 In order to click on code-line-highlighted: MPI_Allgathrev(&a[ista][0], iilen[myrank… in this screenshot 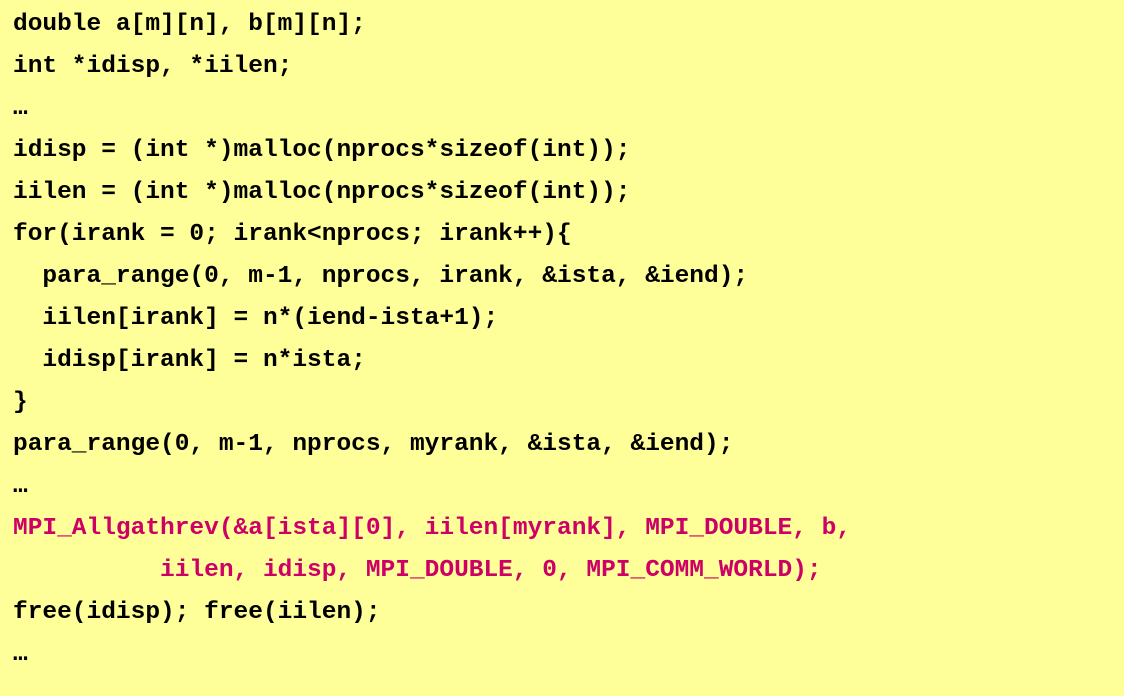, I will do `click(432, 528)`.